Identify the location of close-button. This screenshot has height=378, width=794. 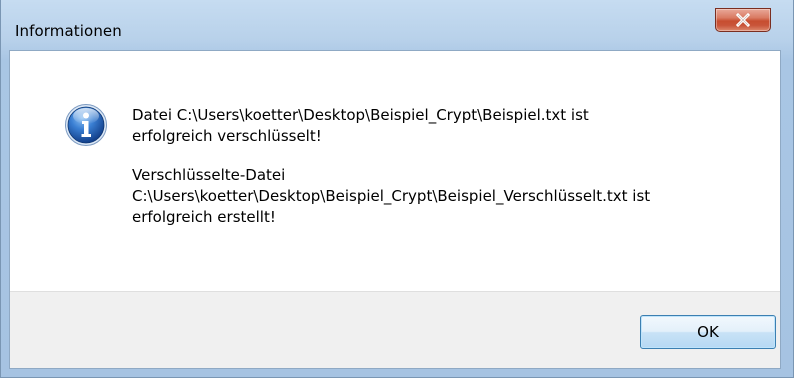
(743, 20).